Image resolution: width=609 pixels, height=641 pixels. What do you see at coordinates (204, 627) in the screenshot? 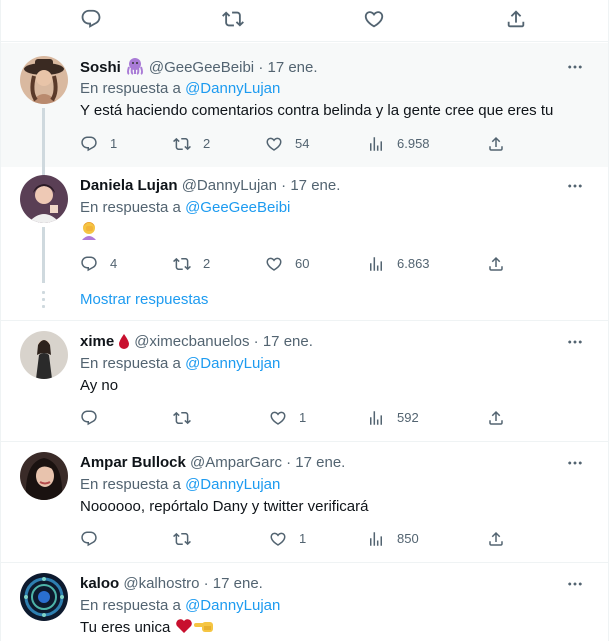
I see `pointing-left-hand-icon` at bounding box center [204, 627].